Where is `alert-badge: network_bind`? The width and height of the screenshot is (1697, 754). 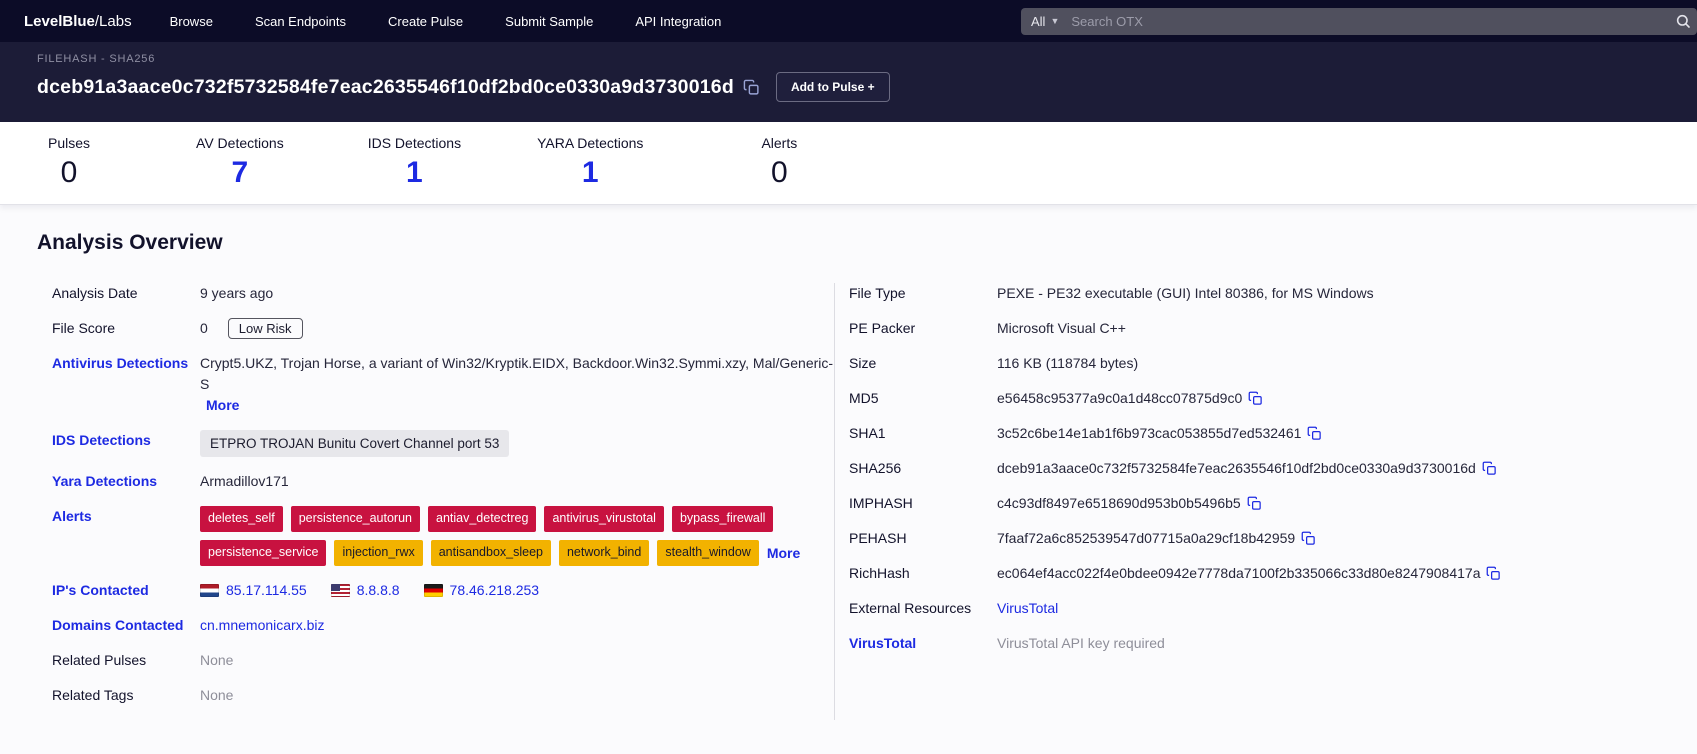 alert-badge: network_bind is located at coordinates (604, 553).